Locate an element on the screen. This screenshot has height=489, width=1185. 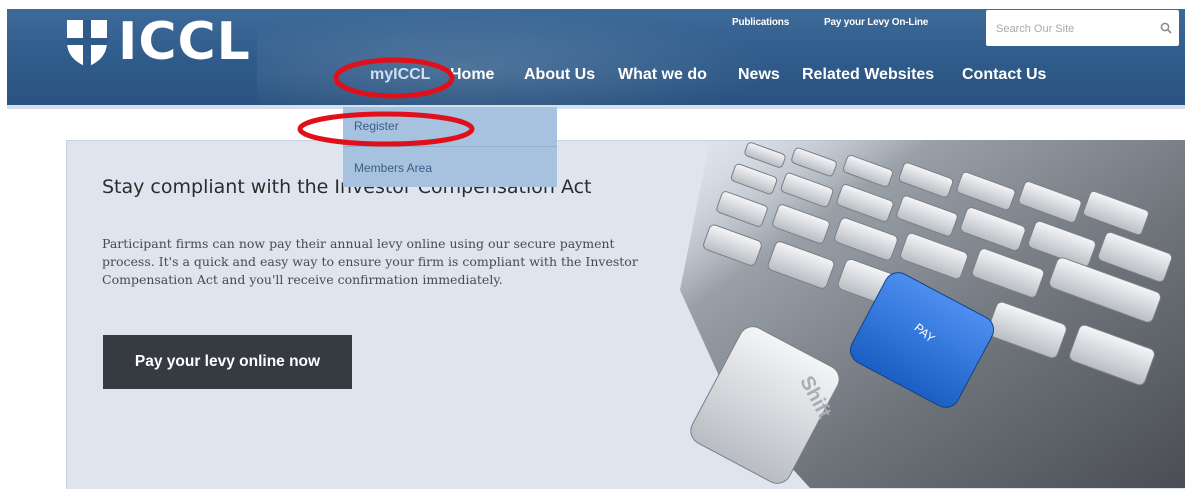
search-box is located at coordinates (1082, 28).